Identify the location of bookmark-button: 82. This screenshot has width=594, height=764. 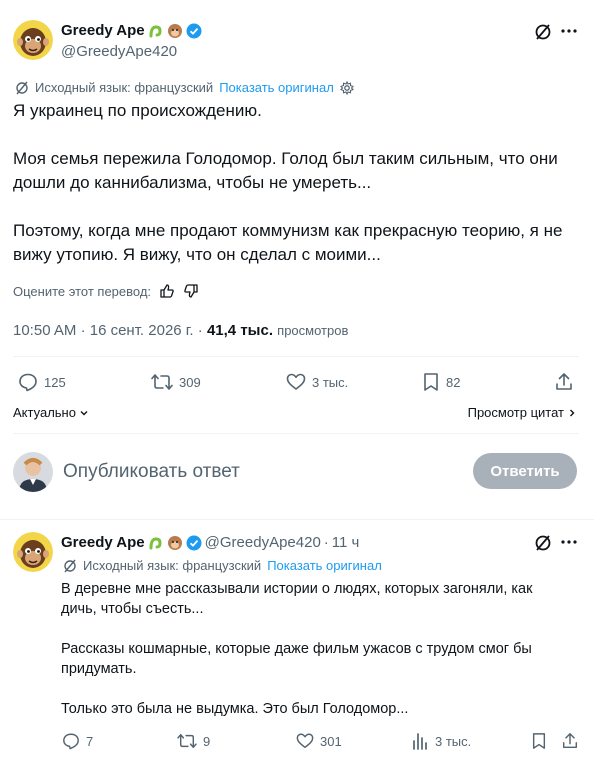
(441, 382).